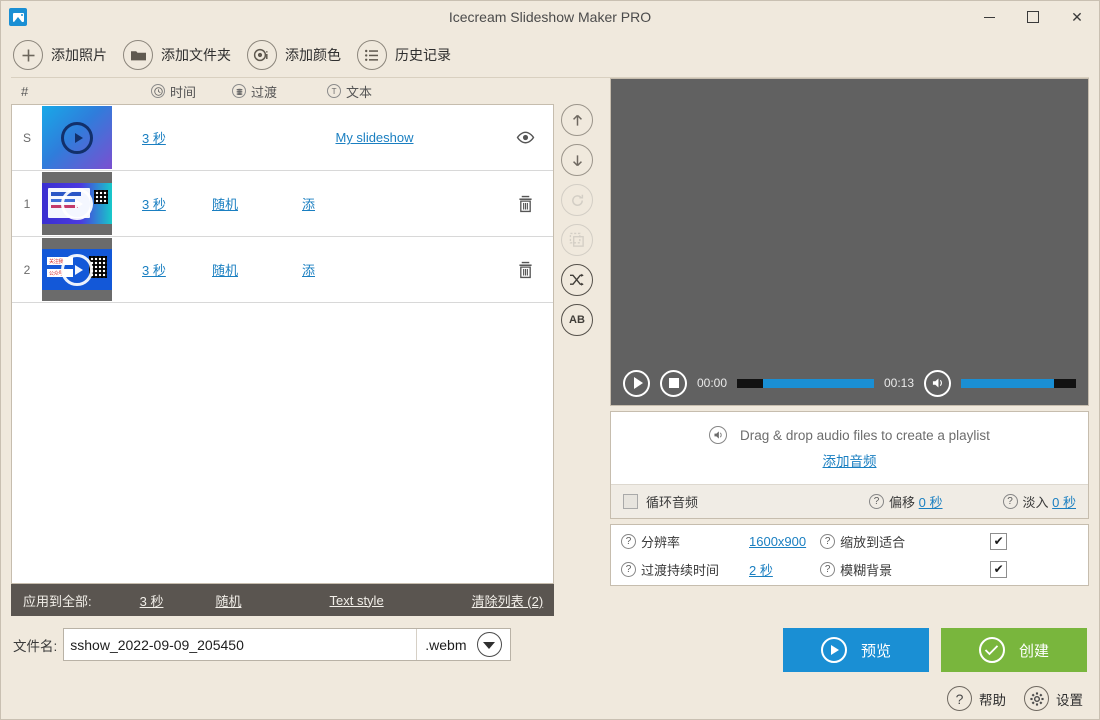 The height and width of the screenshot is (720, 1100). What do you see at coordinates (777, 541) in the screenshot?
I see `resolution-value: 1600x900` at bounding box center [777, 541].